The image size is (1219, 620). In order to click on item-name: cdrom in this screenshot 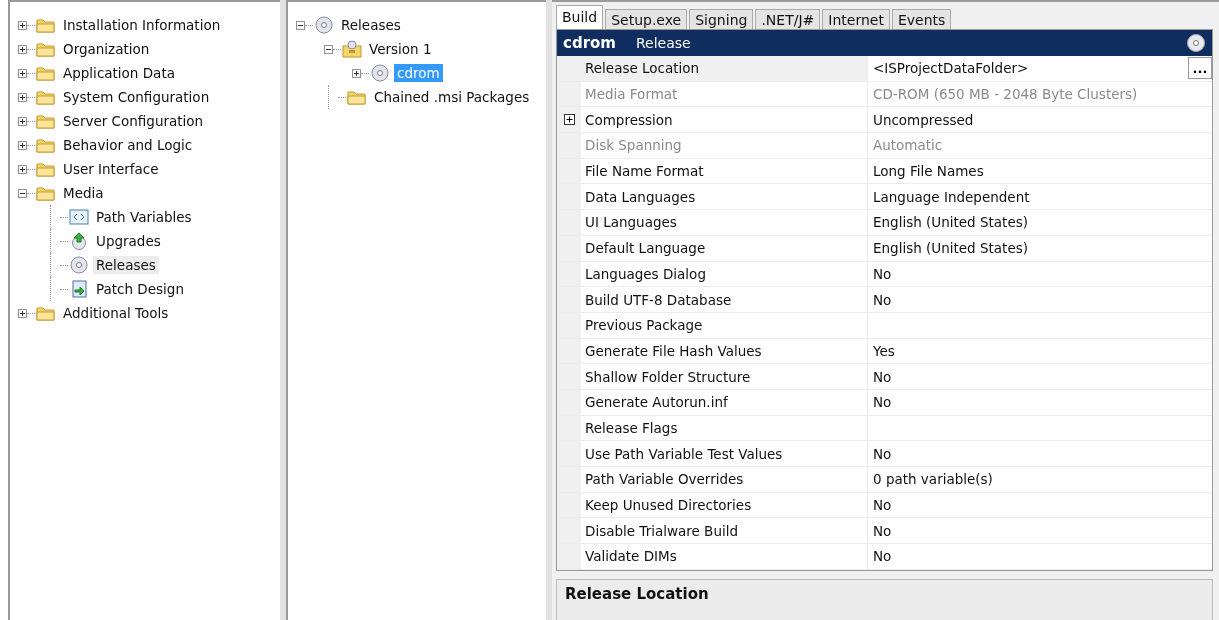, I will do `click(589, 43)`.